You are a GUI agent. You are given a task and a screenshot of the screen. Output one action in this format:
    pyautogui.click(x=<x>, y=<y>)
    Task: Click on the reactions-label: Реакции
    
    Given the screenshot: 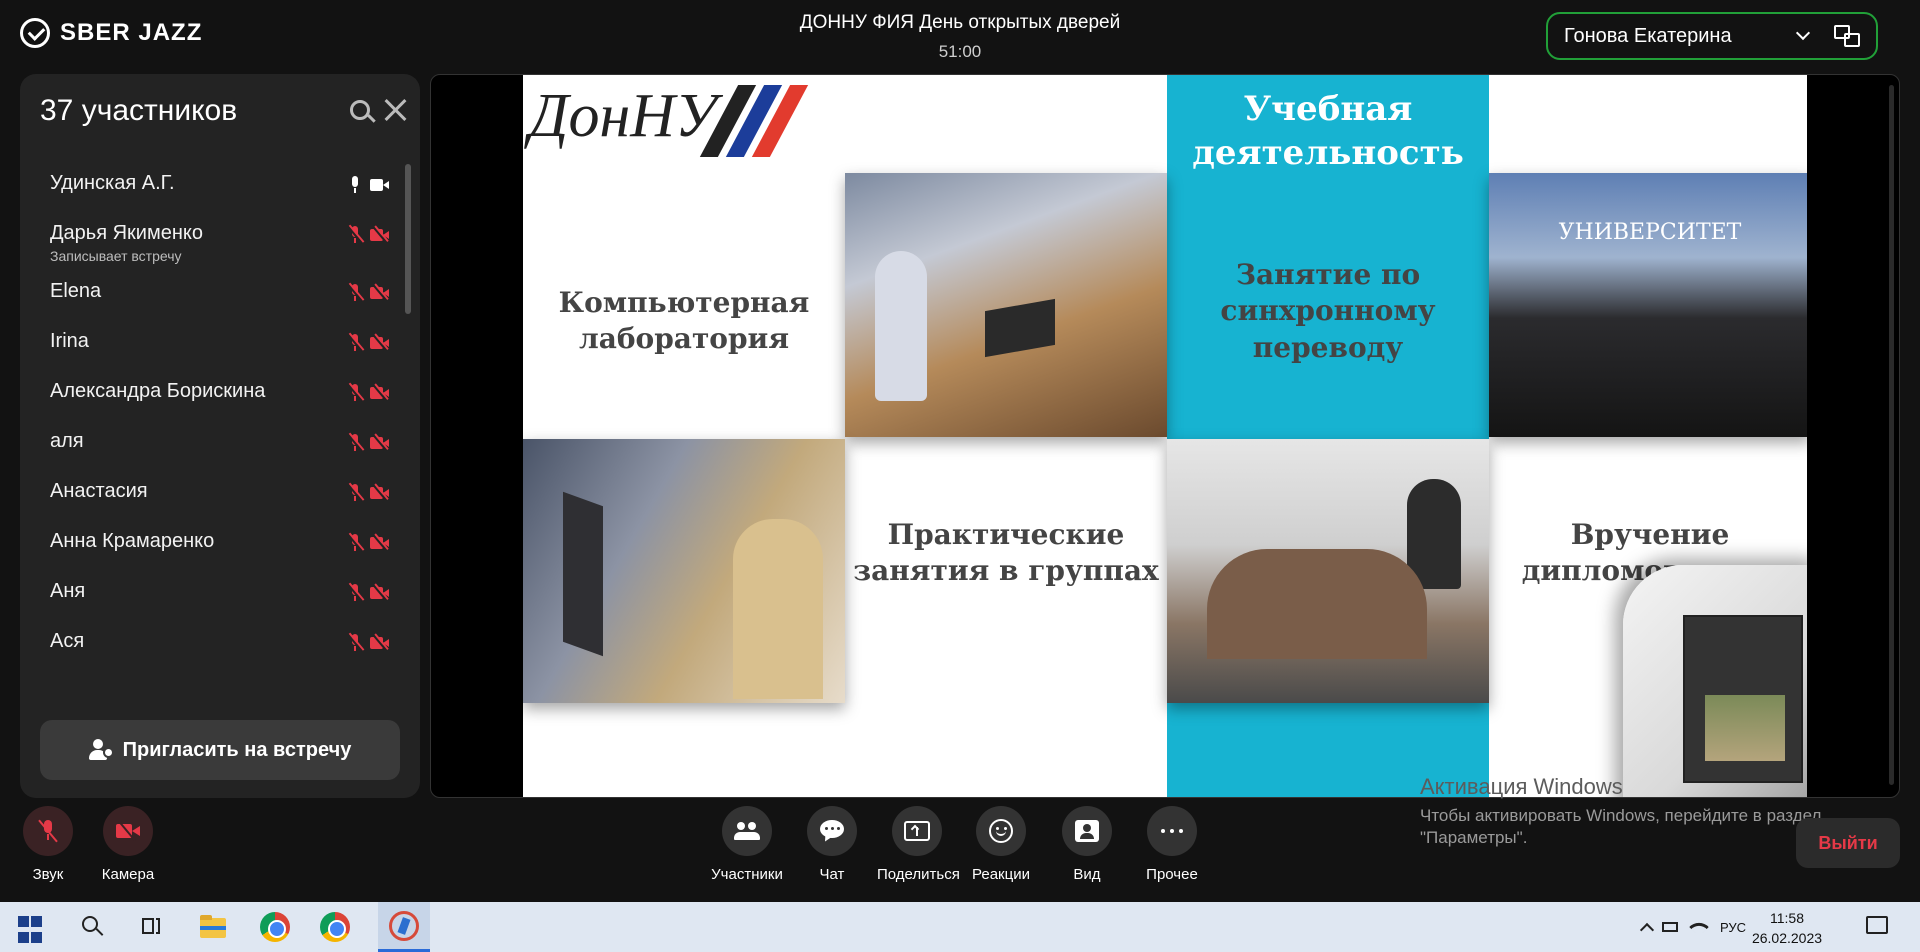 What is the action you would take?
    pyautogui.click(x=1001, y=874)
    